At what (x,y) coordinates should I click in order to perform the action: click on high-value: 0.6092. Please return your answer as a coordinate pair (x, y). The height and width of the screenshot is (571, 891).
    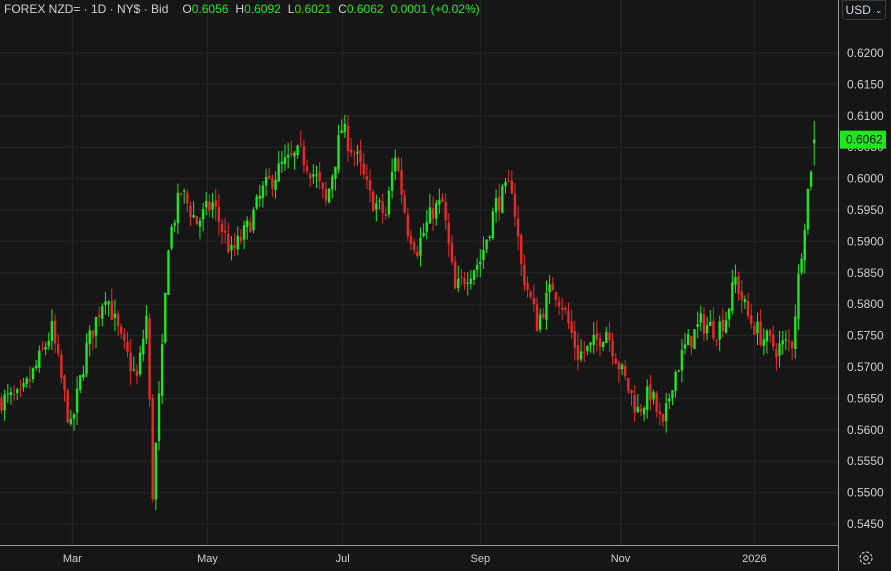
    Looking at the image, I should click on (262, 9).